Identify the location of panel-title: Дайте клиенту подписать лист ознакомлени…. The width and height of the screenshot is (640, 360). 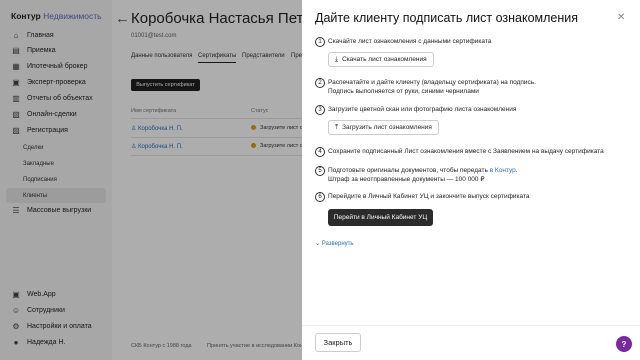
(447, 18).